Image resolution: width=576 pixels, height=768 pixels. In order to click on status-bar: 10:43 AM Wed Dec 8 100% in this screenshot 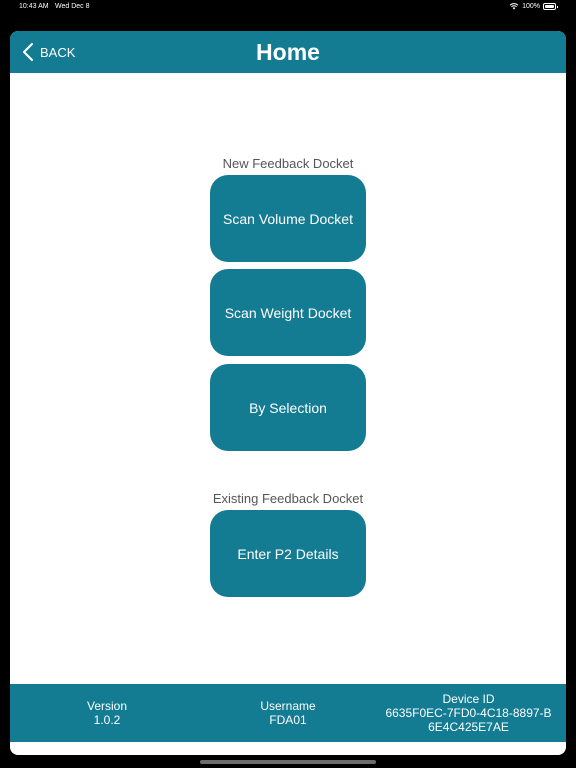, I will do `click(288, 7)`.